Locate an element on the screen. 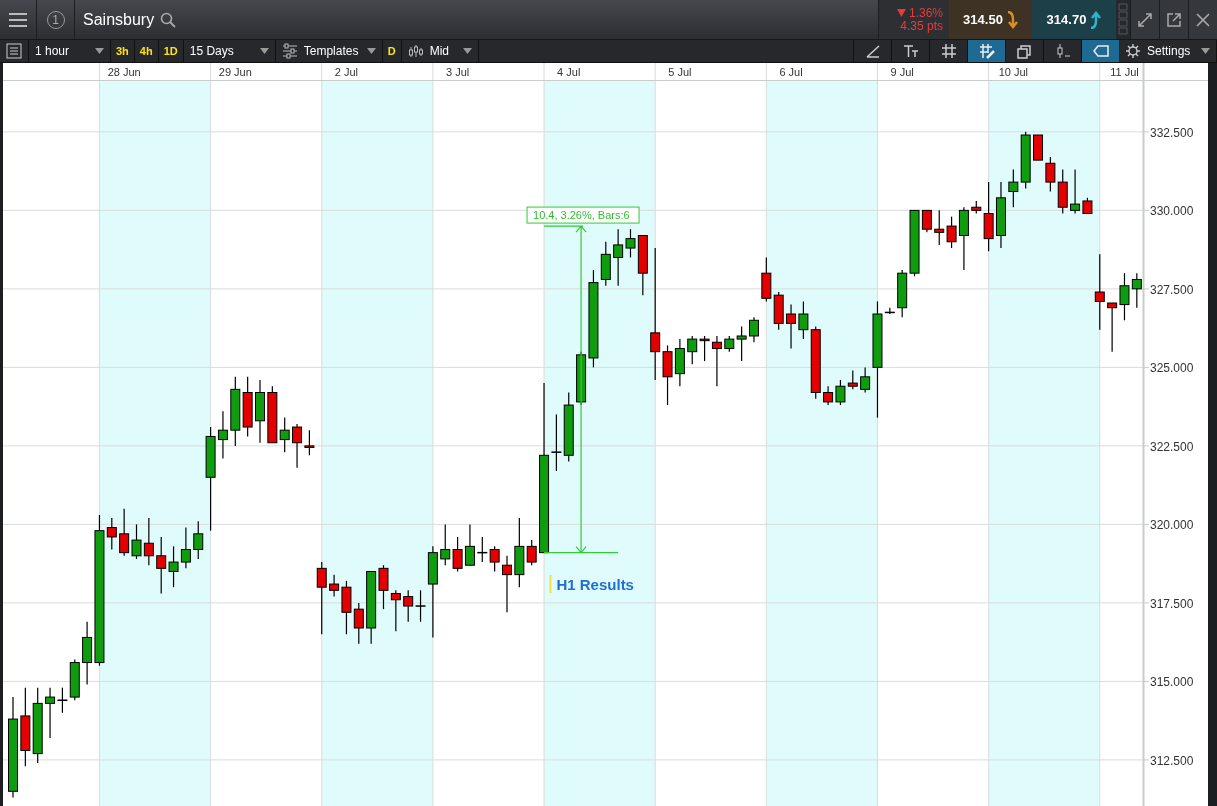 This screenshot has height=806, width=1217. date-label: 4 Jul is located at coordinates (569, 72).